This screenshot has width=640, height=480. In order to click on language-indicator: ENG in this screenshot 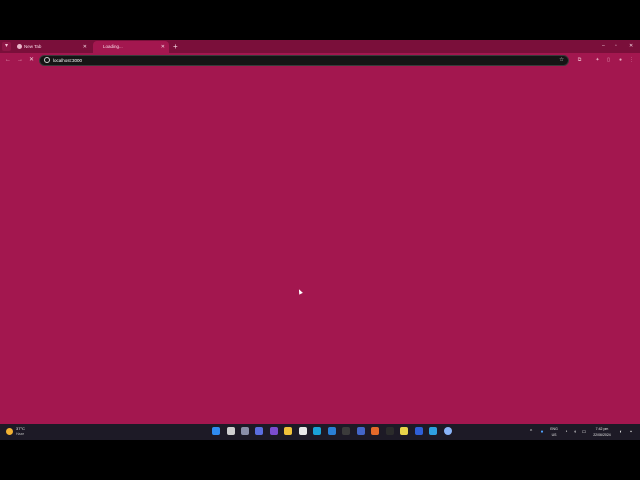, I will do `click(554, 429)`.